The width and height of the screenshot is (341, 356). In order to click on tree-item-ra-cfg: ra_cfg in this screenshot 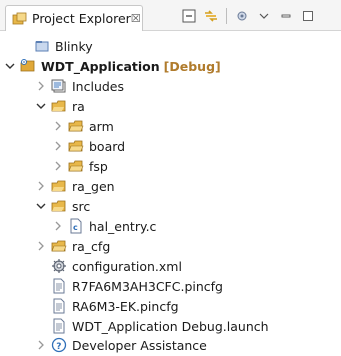, I will do `click(72, 246)`.